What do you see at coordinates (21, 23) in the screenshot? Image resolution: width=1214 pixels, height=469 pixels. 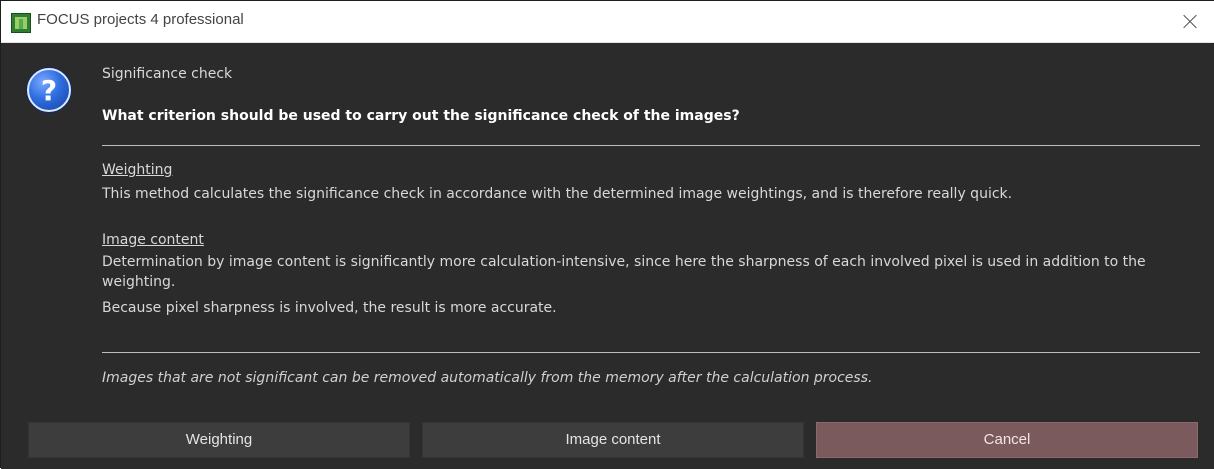 I see `focus-app-icon` at bounding box center [21, 23].